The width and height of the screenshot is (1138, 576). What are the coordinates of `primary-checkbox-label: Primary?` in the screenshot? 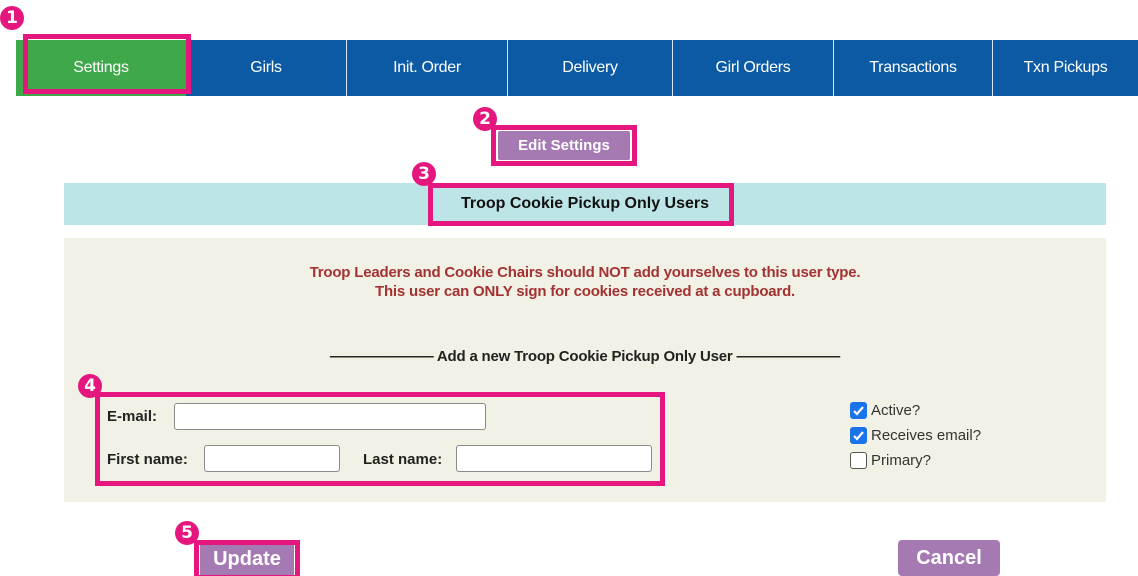 It's located at (901, 460).